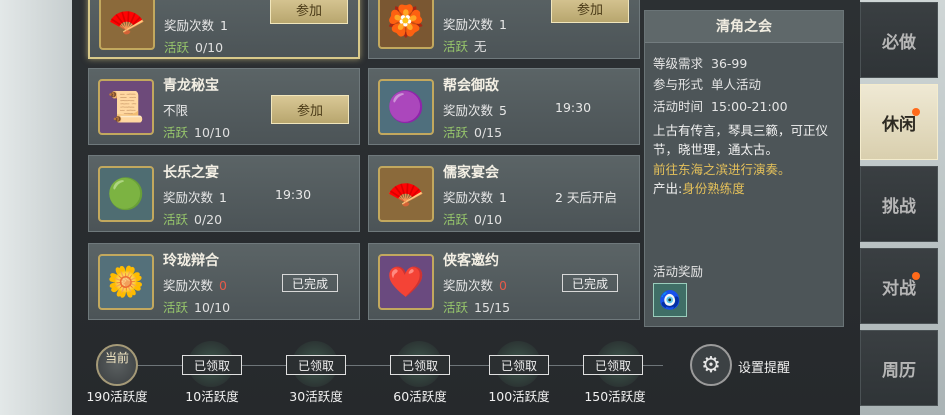  What do you see at coordinates (316, 365) in the screenshot?
I see `milestone-claimed-2: 已领取` at bounding box center [316, 365].